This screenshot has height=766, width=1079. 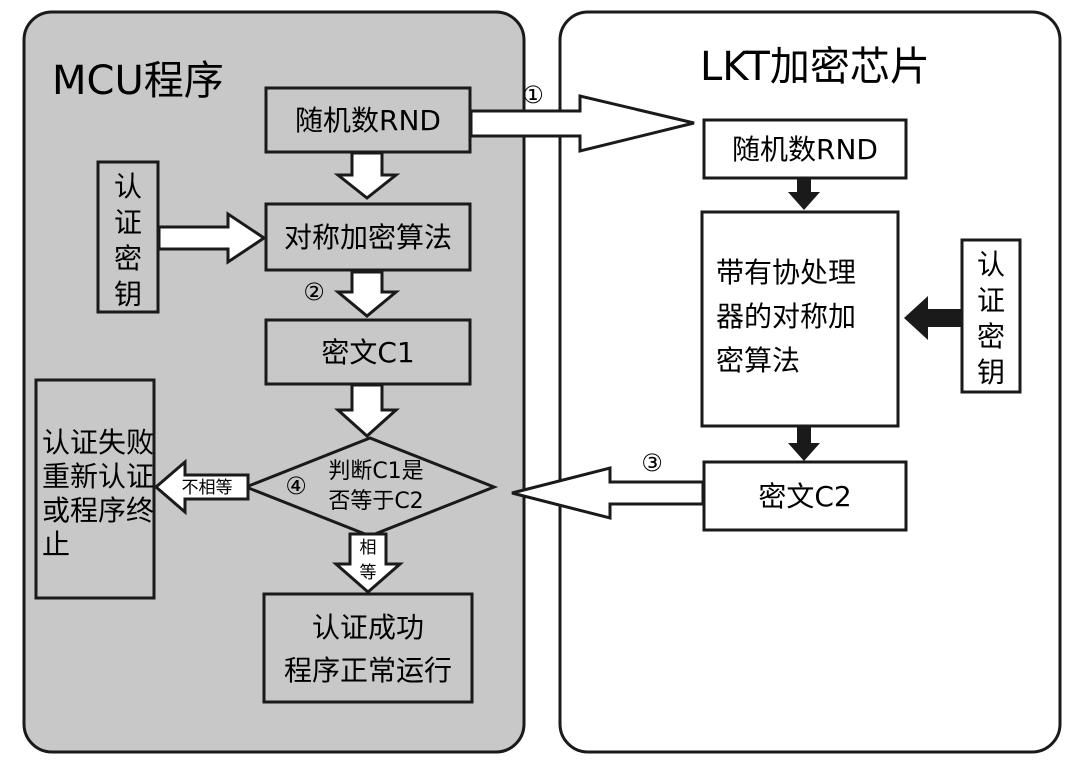 What do you see at coordinates (98, 476) in the screenshot?
I see `fail-text-line: 重新认证` at bounding box center [98, 476].